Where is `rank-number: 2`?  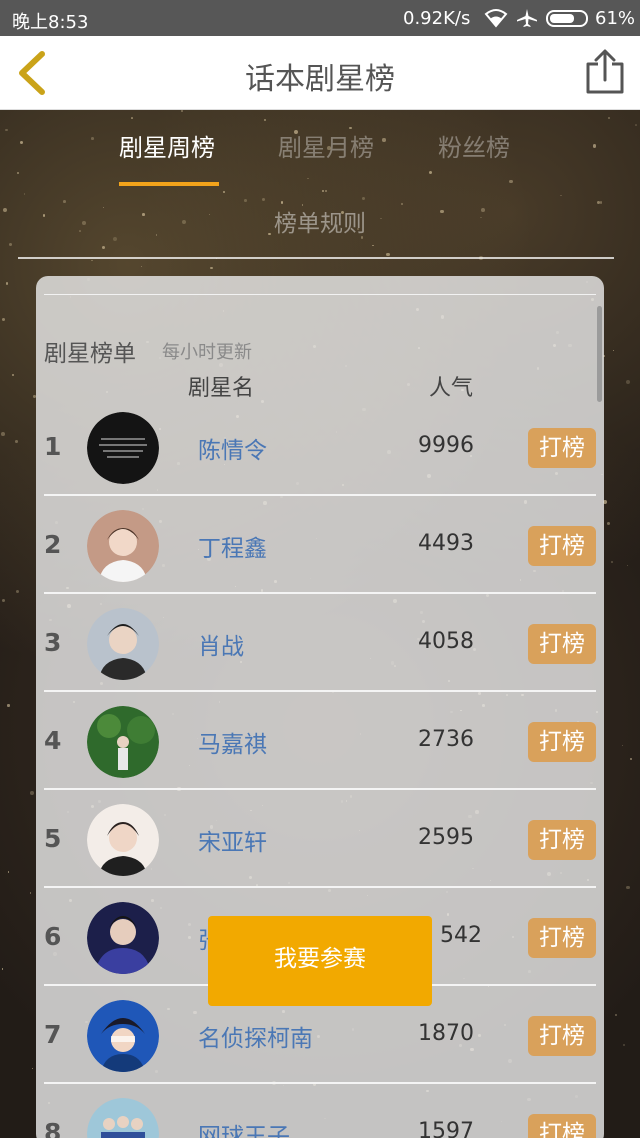
rank-number: 2 is located at coordinates (53, 544).